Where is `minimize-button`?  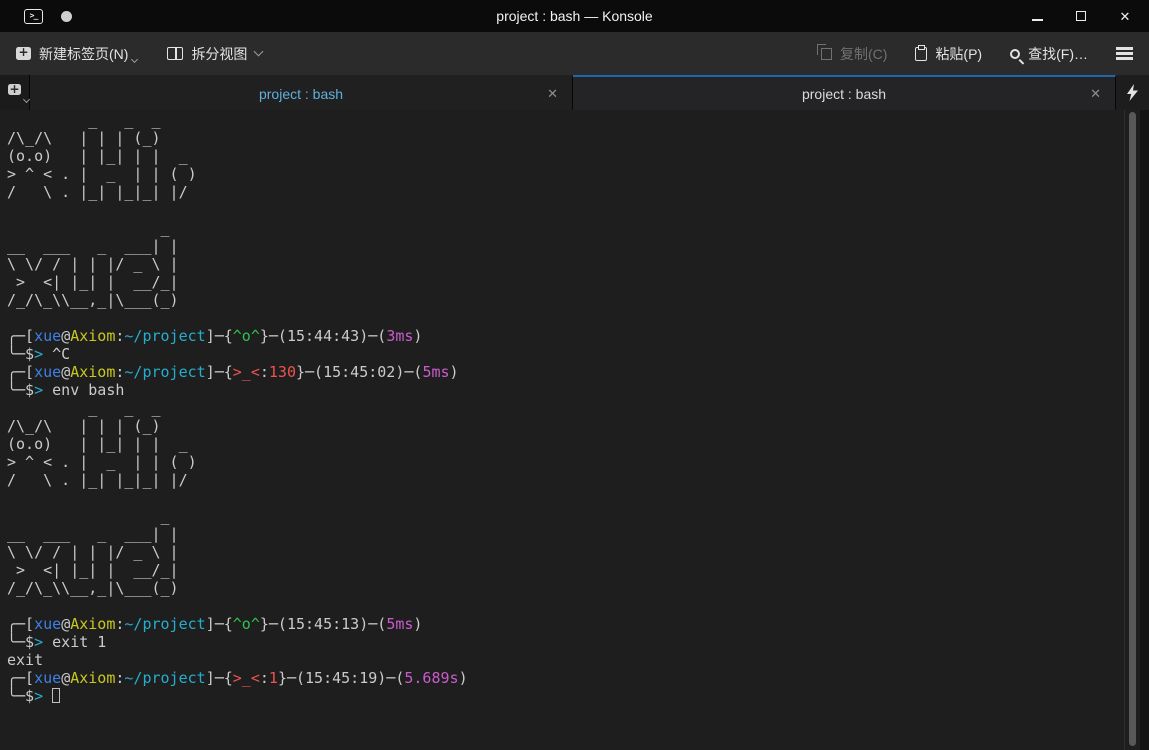 minimize-button is located at coordinates (1037, 16).